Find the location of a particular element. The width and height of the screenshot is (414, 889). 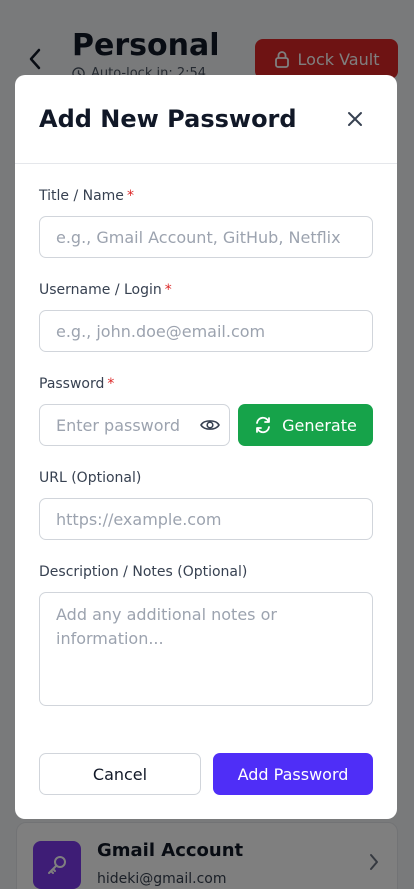

add-password-button: Add Password is located at coordinates (293, 774).